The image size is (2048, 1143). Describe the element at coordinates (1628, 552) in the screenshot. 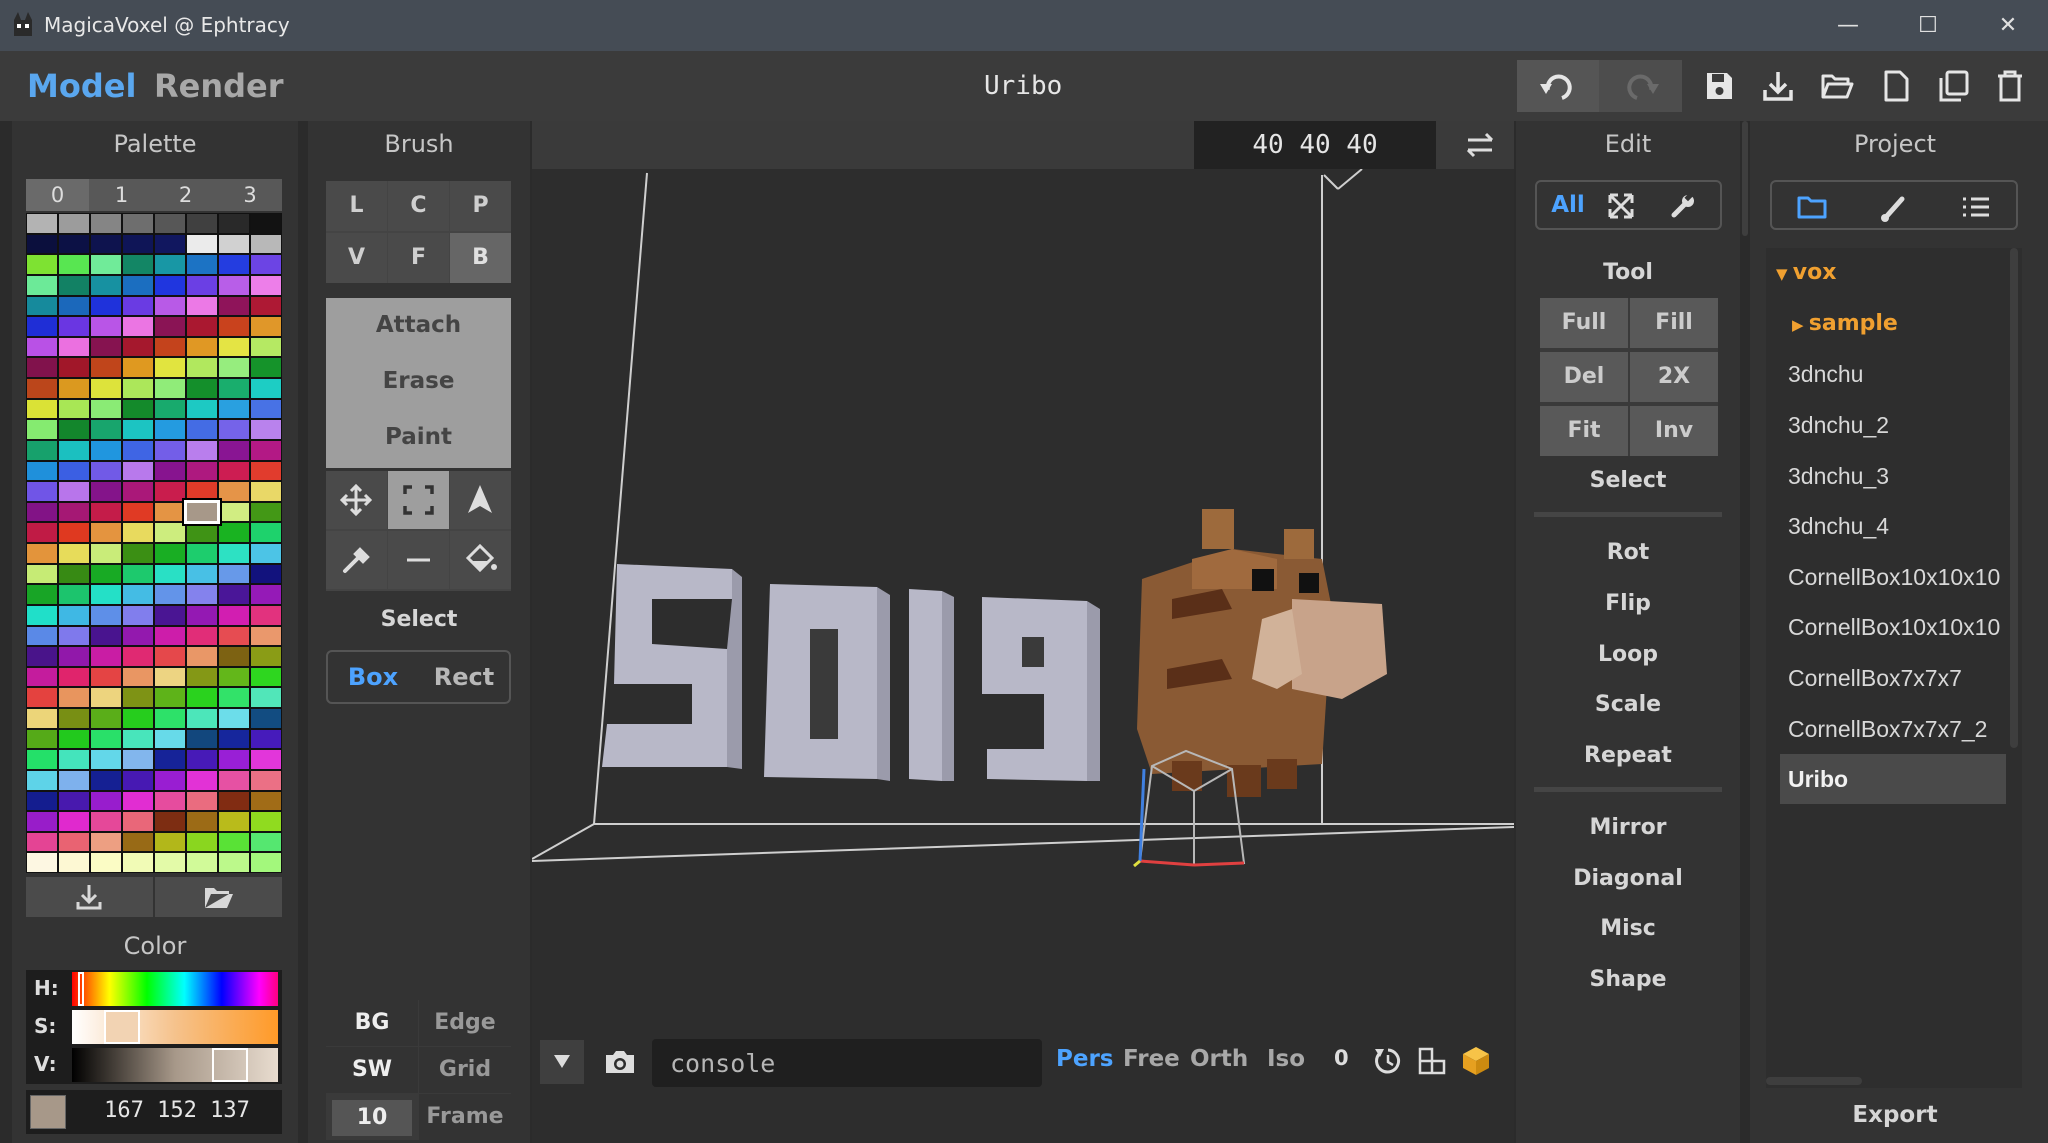

I see `rot-button: Rot` at that location.